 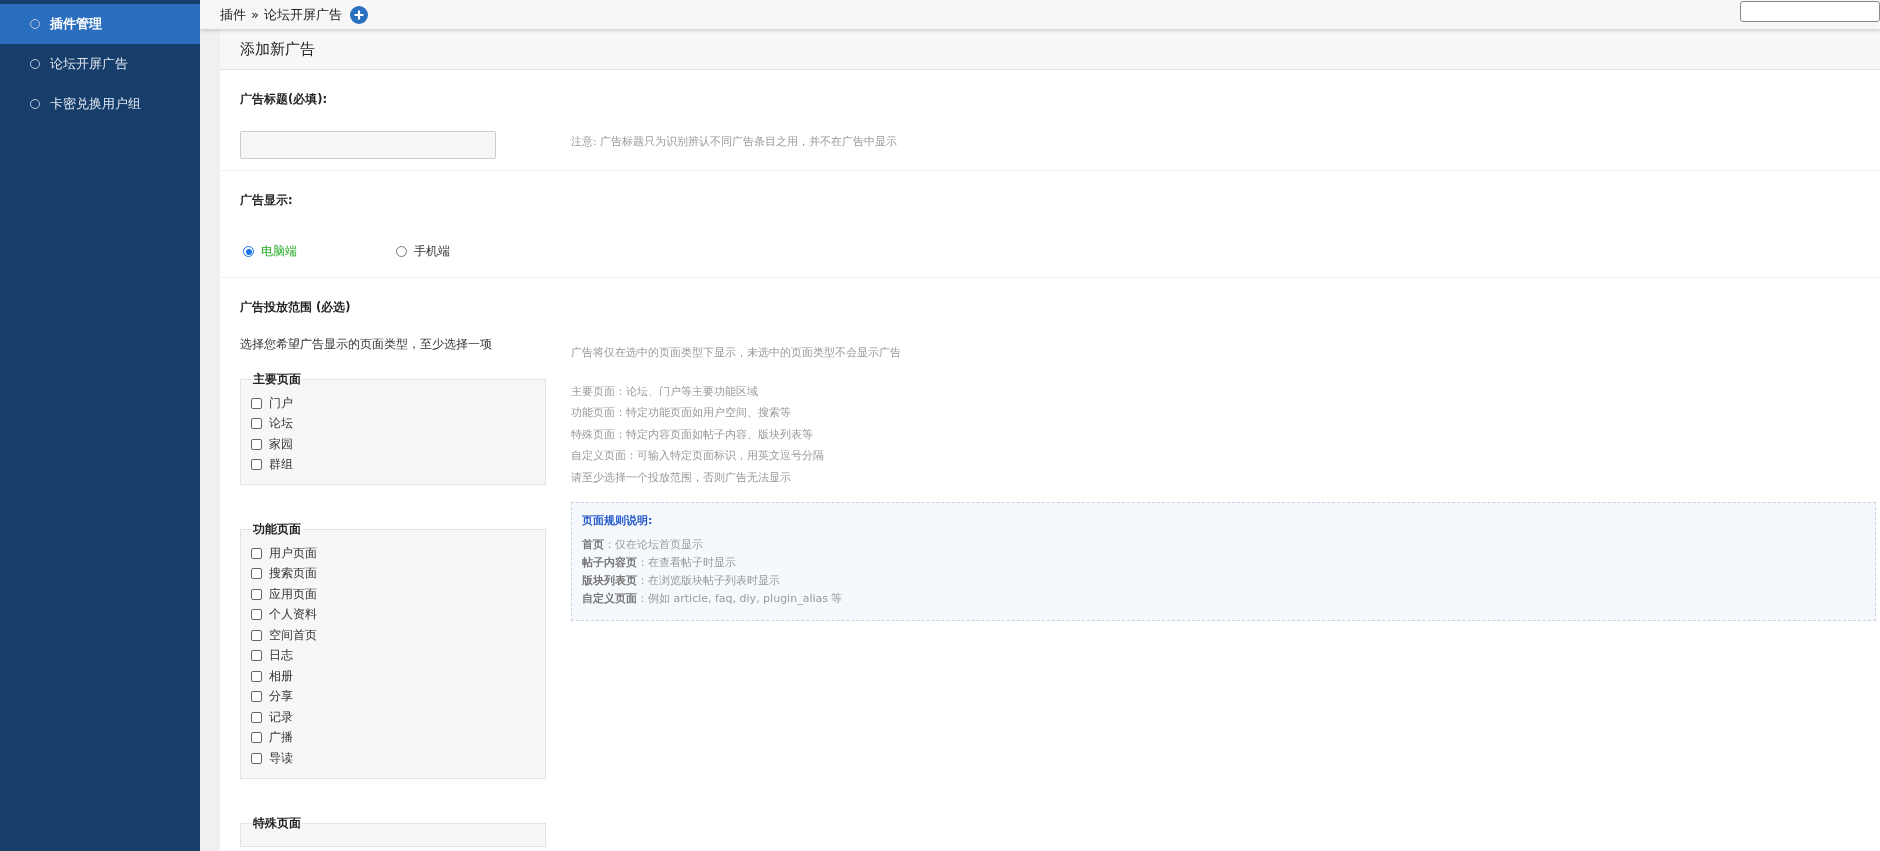 I want to click on add-icon, so click(x=358, y=14).